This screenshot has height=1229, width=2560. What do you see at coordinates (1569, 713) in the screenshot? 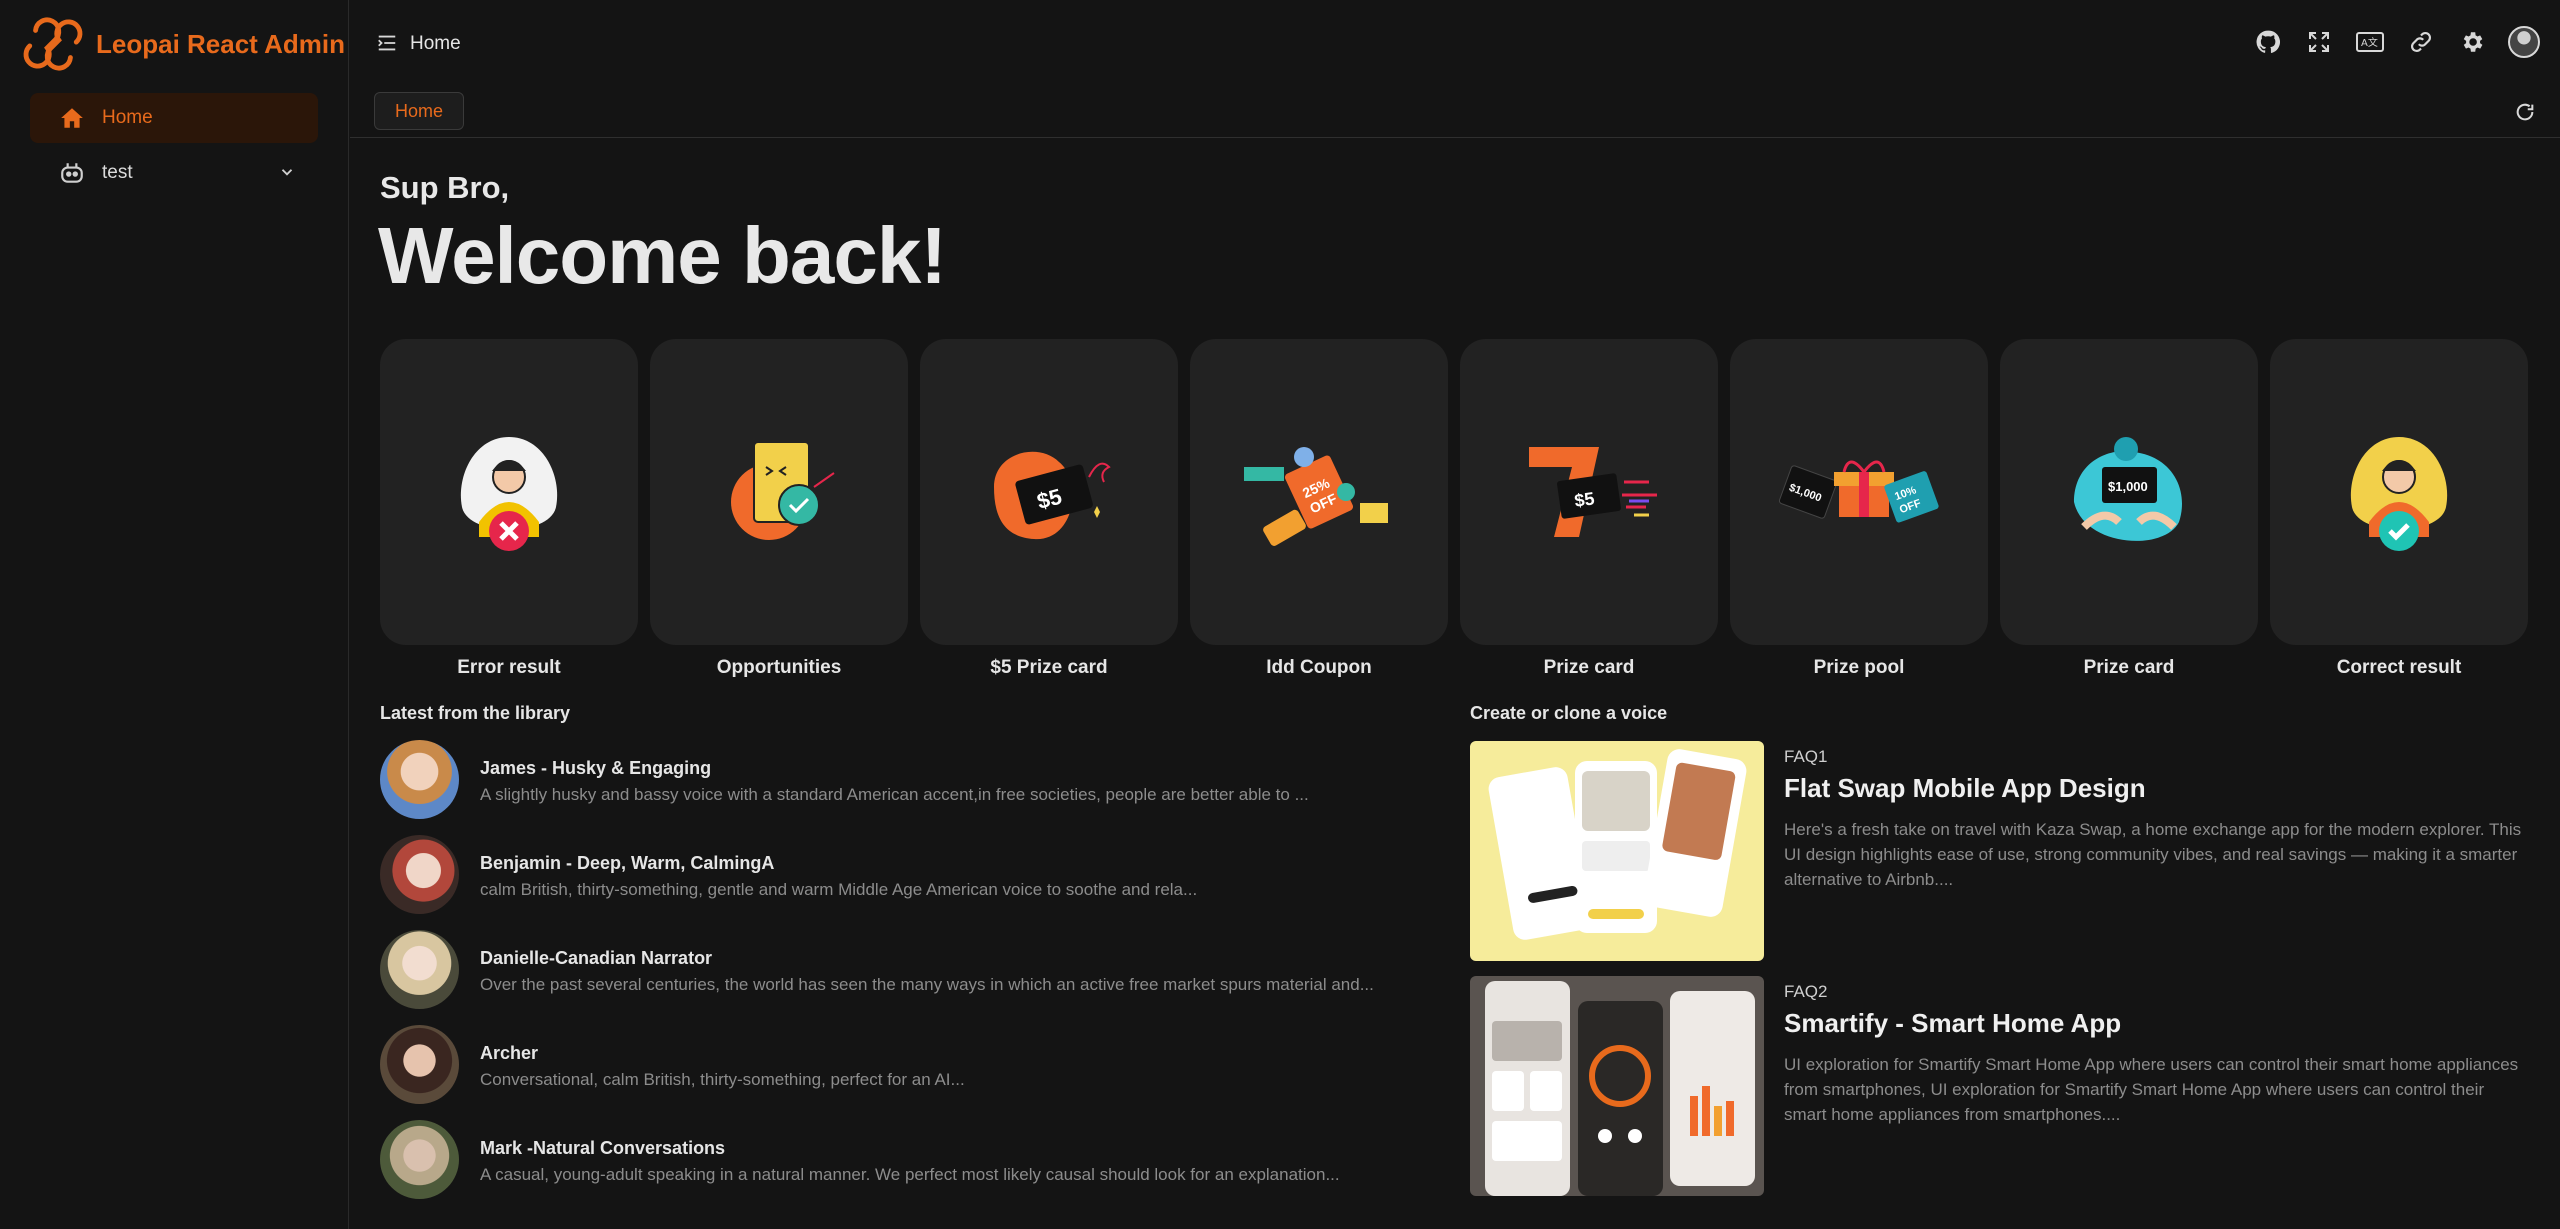
I see `voice-section-title: Create or clone a voice` at bounding box center [1569, 713].